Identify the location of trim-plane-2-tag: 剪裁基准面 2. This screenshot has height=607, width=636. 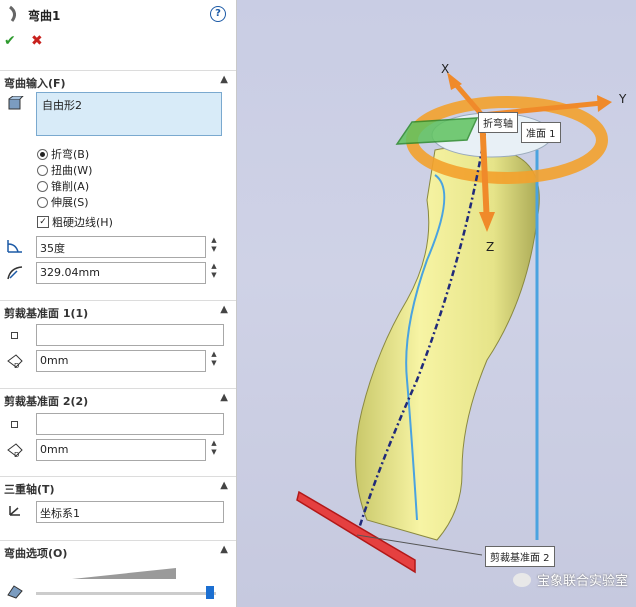
(520, 556).